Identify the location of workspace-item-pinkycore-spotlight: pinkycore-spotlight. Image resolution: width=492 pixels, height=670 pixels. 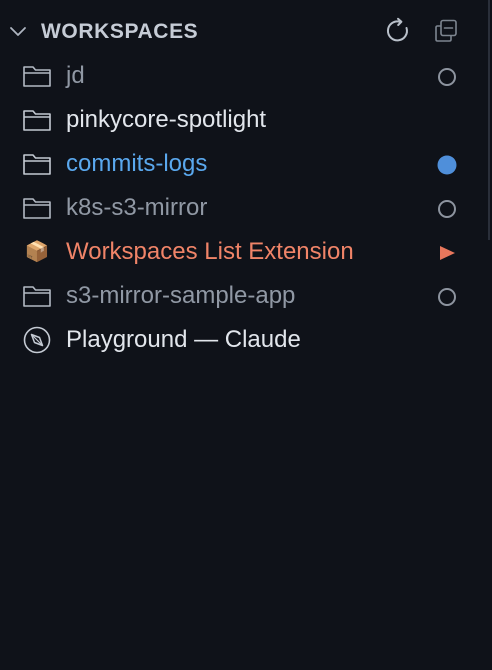
(245, 120).